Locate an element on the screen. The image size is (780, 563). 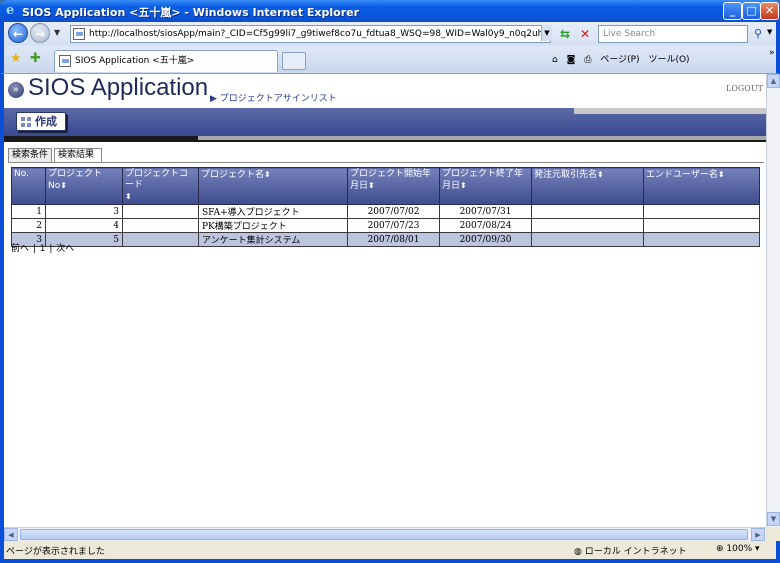
address-dropdown-icon: ▼ is located at coordinates (546, 33).